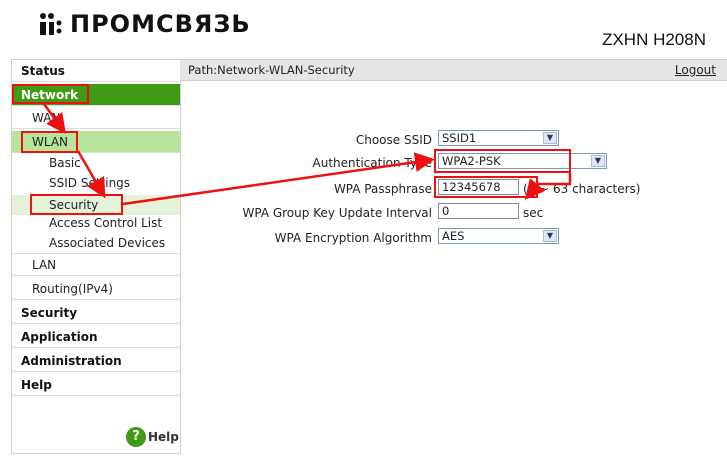 This screenshot has height=463, width=727. I want to click on auth-type-label: Authentication Type, so click(372, 163).